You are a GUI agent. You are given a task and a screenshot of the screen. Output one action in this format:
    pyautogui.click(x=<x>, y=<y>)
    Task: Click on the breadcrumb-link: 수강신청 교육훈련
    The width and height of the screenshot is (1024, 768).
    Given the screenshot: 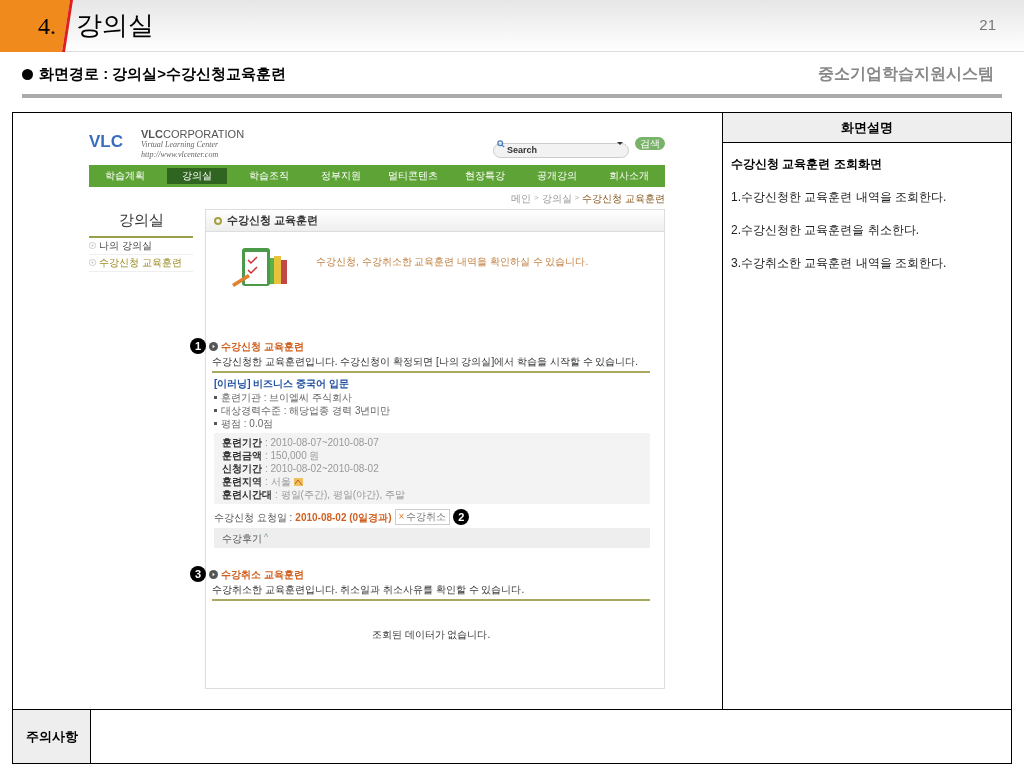 What is the action you would take?
    pyautogui.click(x=623, y=198)
    